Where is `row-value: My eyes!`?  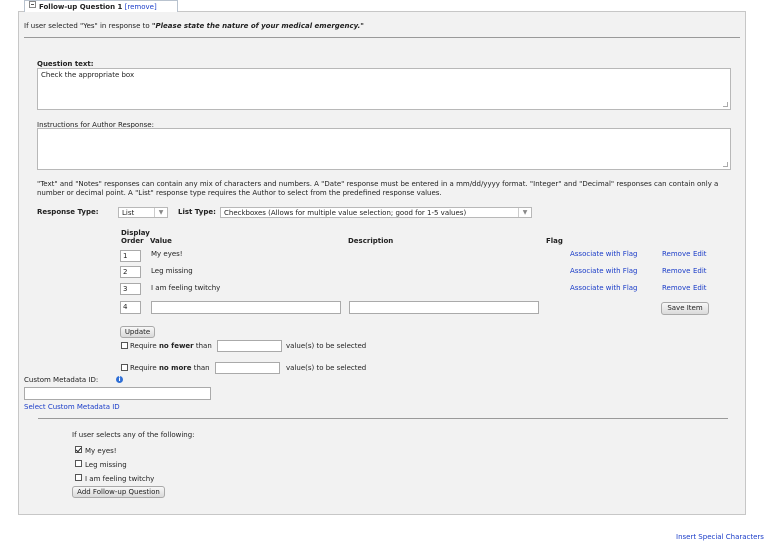 row-value: My eyes! is located at coordinates (167, 254).